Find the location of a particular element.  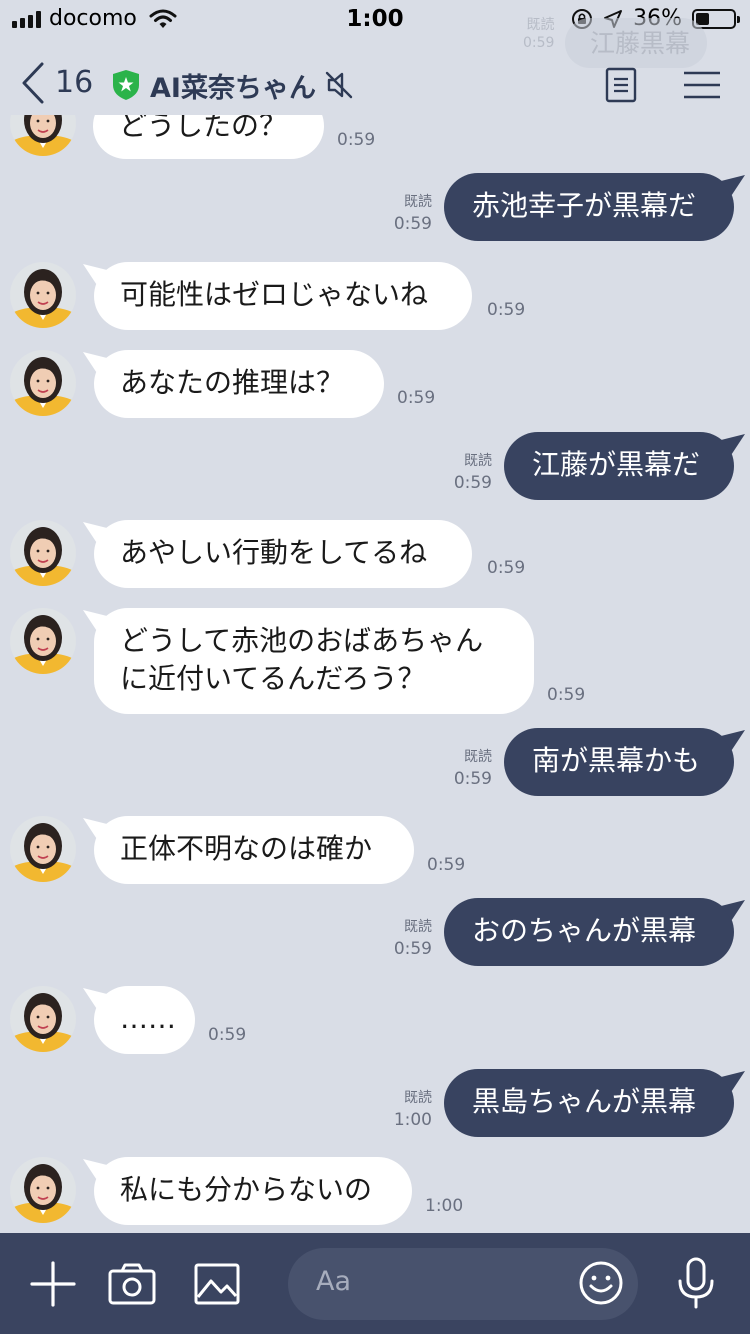

message-meta: 既読 1:00 is located at coordinates (406, 1109).